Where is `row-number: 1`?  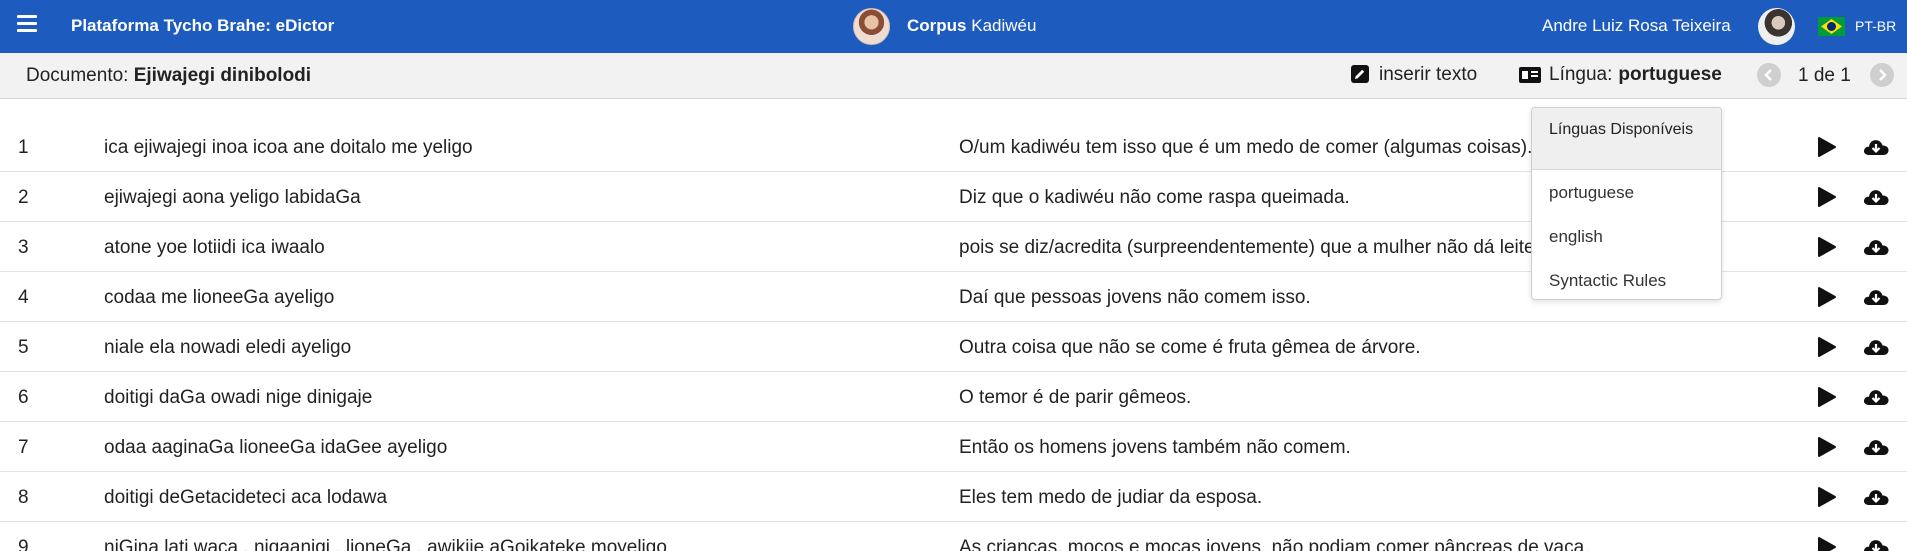 row-number: 1 is located at coordinates (23, 147).